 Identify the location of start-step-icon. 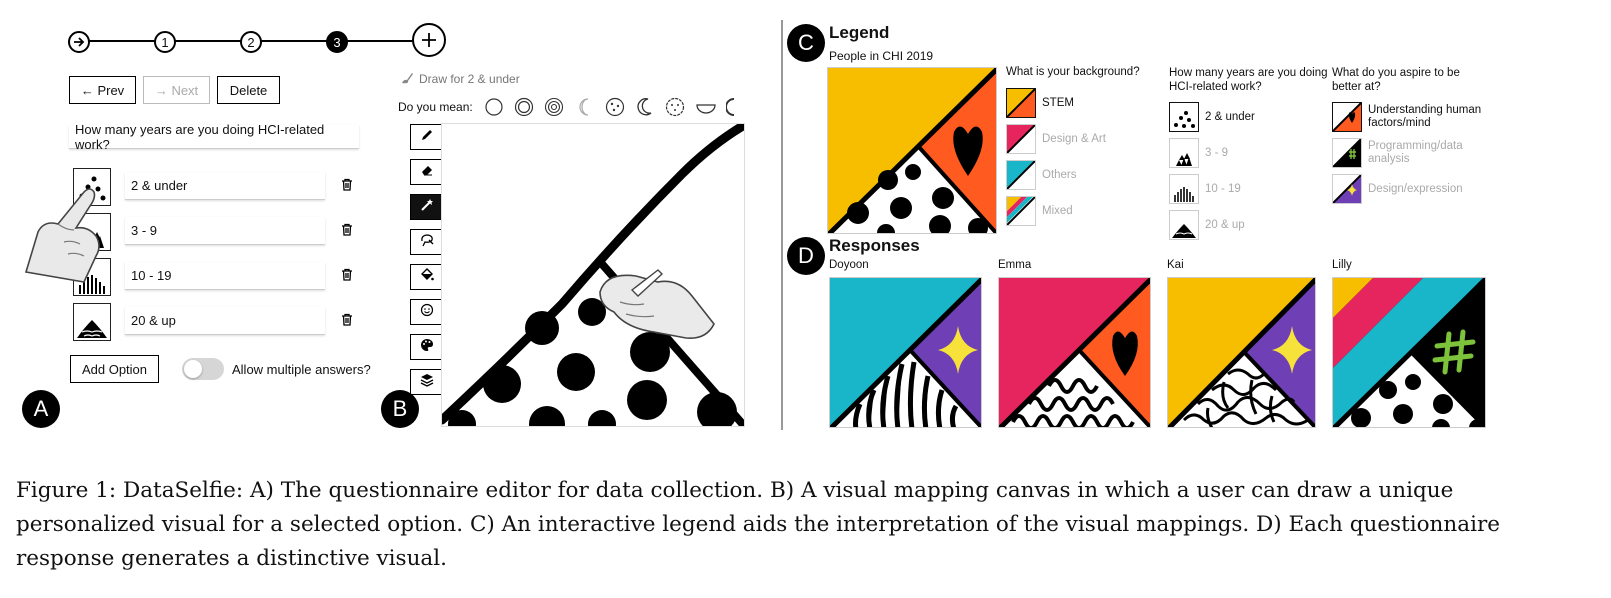
(79, 42).